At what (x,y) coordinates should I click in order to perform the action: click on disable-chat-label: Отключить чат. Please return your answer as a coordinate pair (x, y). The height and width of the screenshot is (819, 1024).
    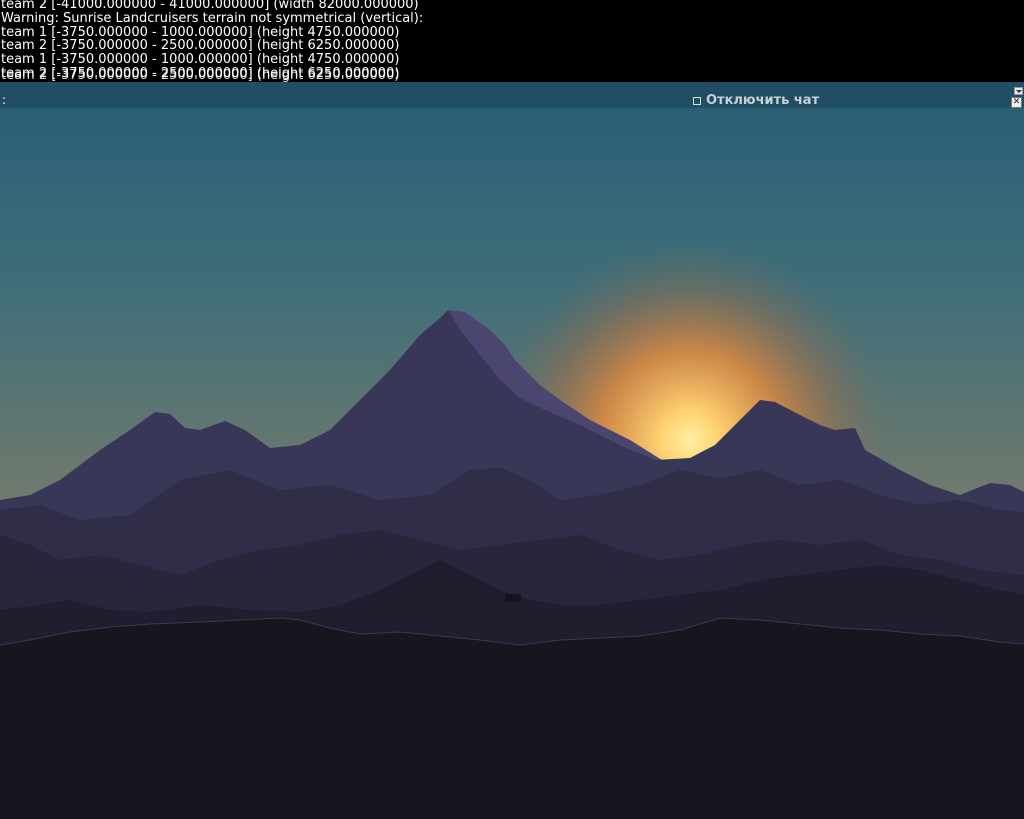
    Looking at the image, I should click on (763, 100).